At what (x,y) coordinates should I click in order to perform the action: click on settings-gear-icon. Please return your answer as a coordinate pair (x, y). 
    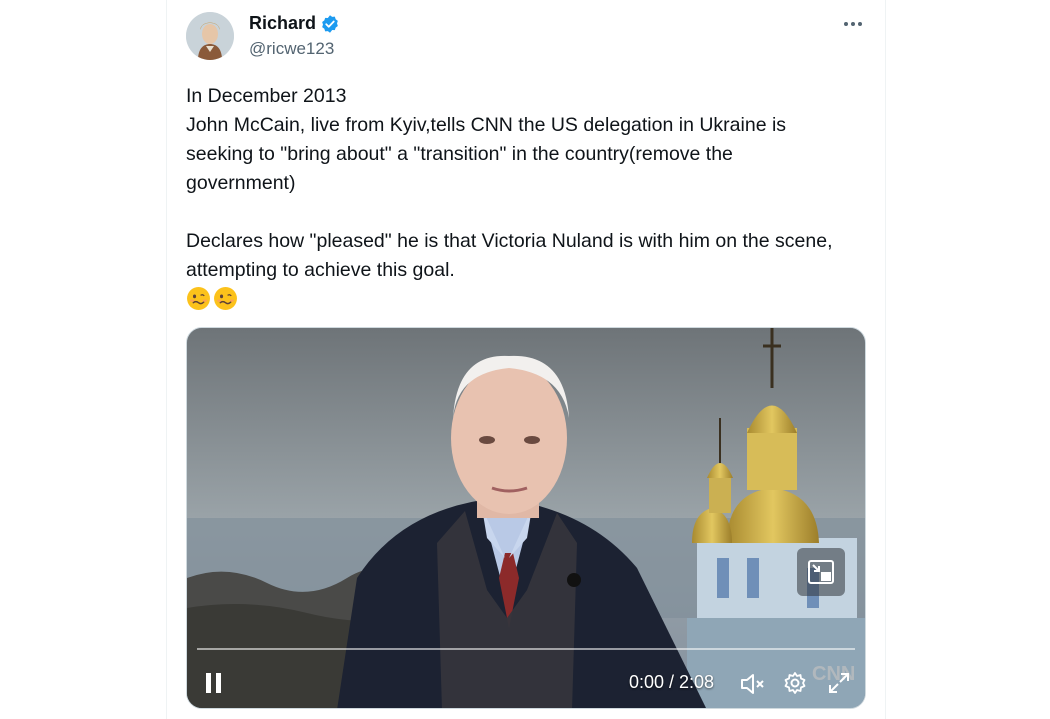
    Looking at the image, I should click on (795, 683).